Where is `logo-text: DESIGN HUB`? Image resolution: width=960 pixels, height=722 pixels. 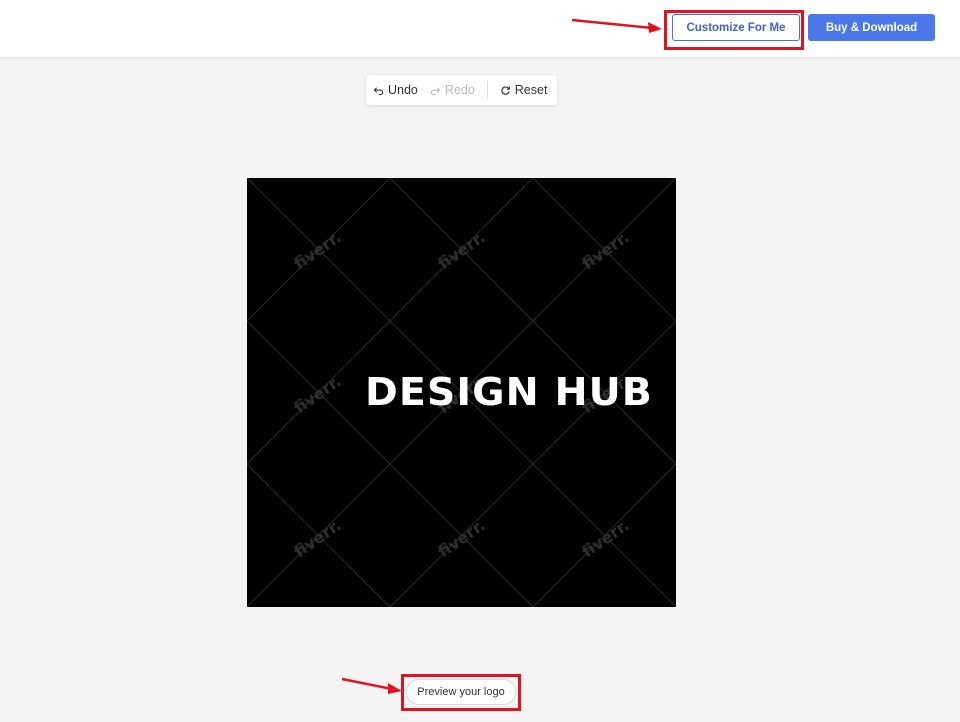 logo-text: DESIGN HUB is located at coordinates (520, 392).